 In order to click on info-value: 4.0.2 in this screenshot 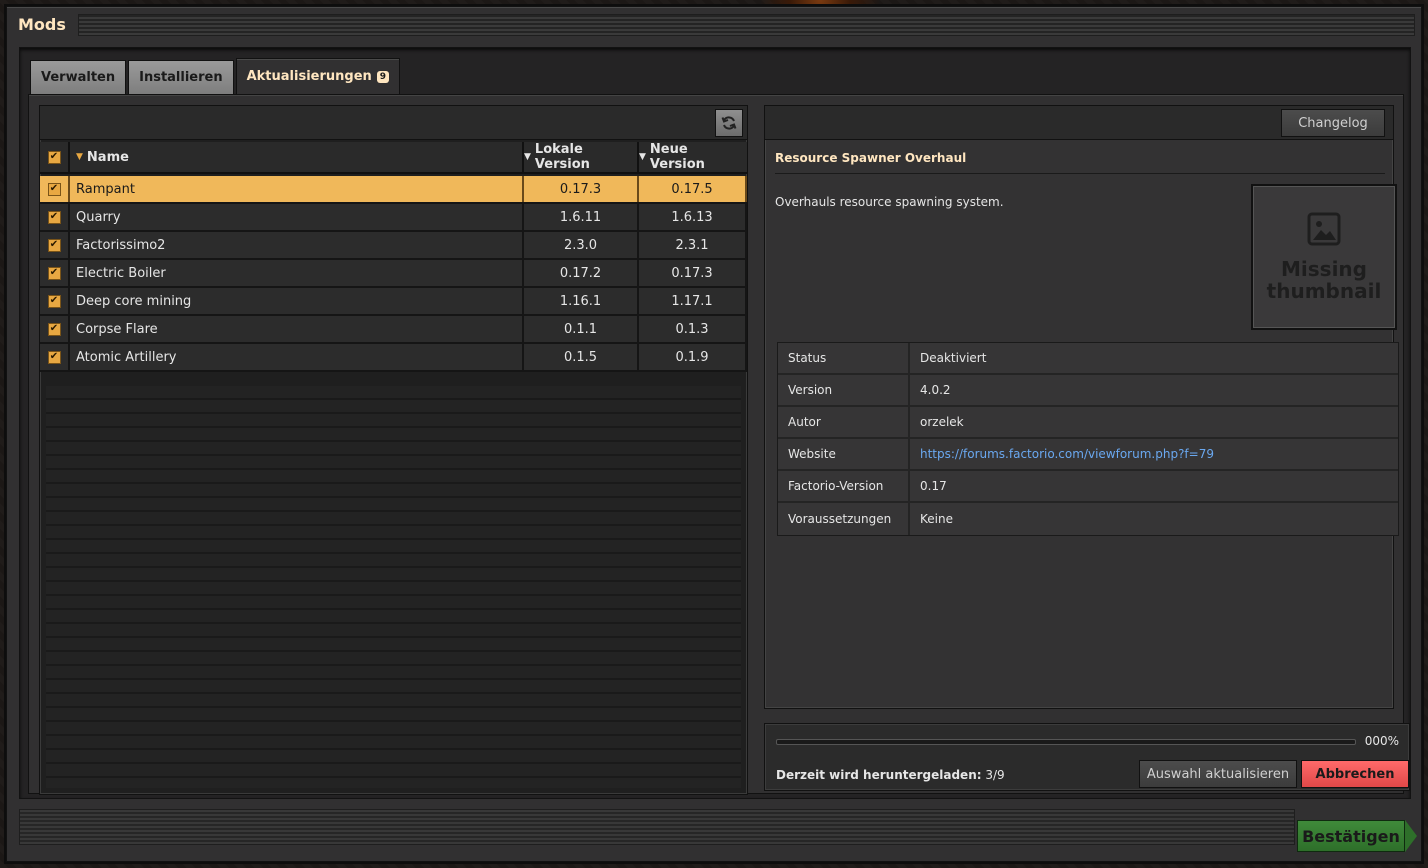, I will do `click(935, 390)`.